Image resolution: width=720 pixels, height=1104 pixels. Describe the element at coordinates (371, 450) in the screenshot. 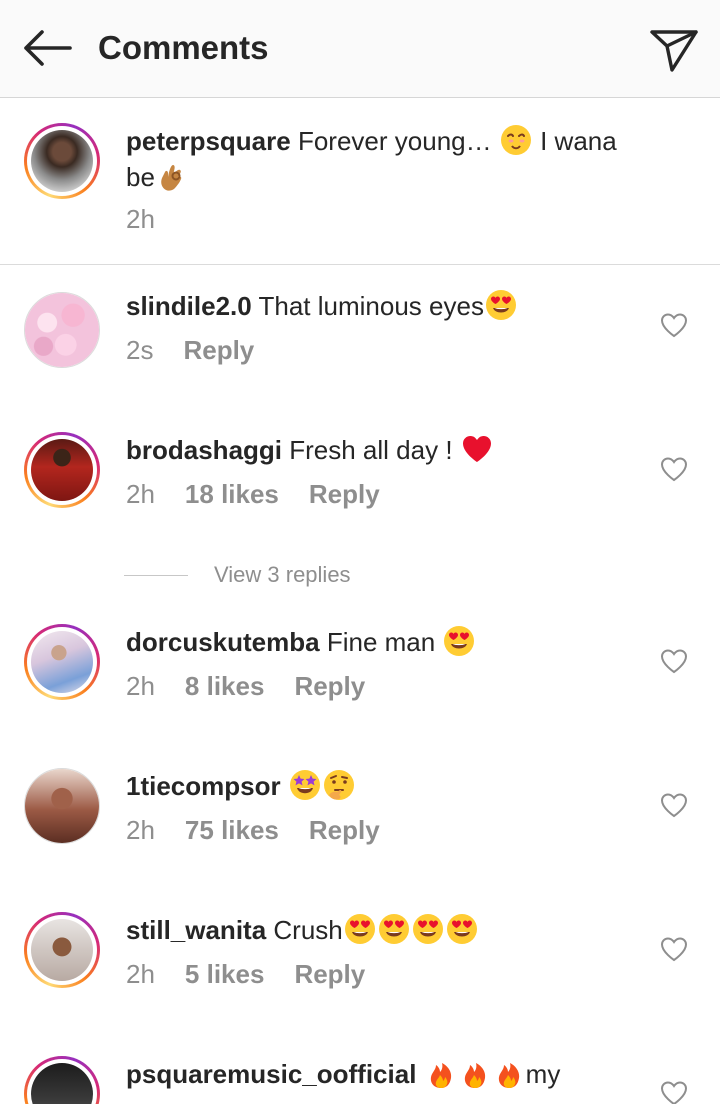

I see `comment-body: Fresh all day !` at that location.